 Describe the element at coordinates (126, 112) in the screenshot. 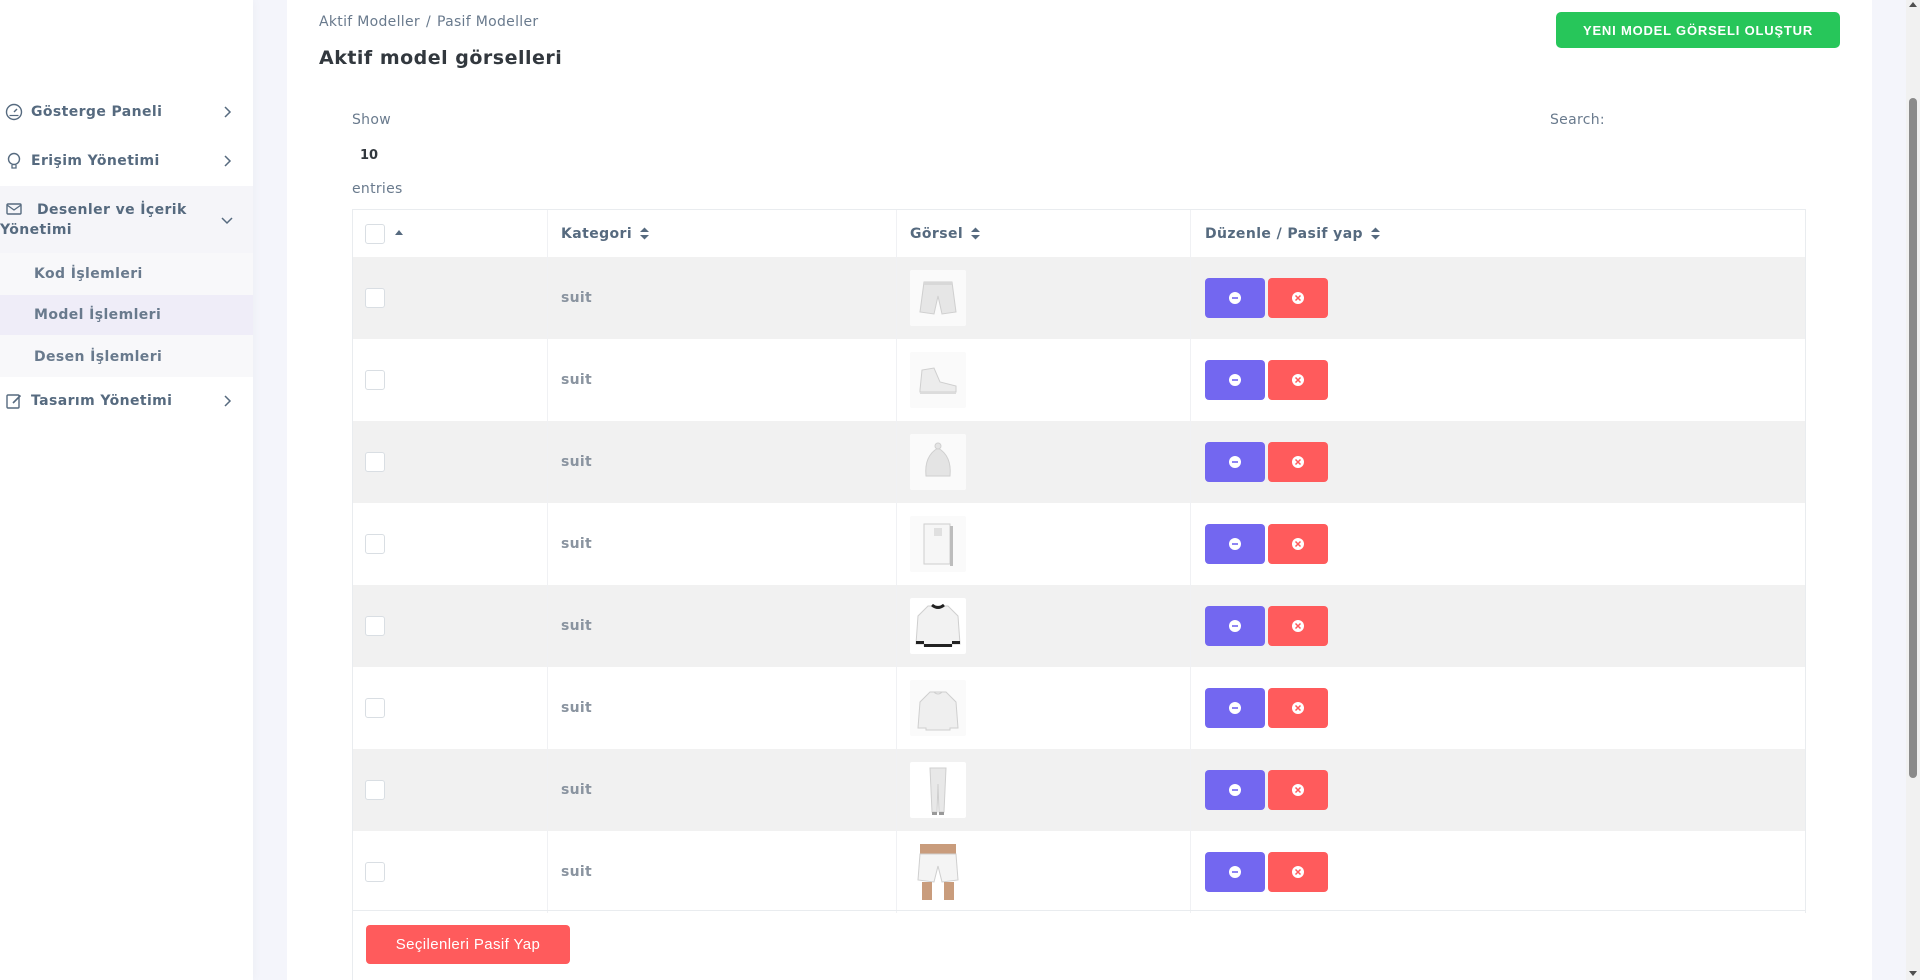

I see `sidebar-item-dashboard: Gösterge Paneli` at that location.